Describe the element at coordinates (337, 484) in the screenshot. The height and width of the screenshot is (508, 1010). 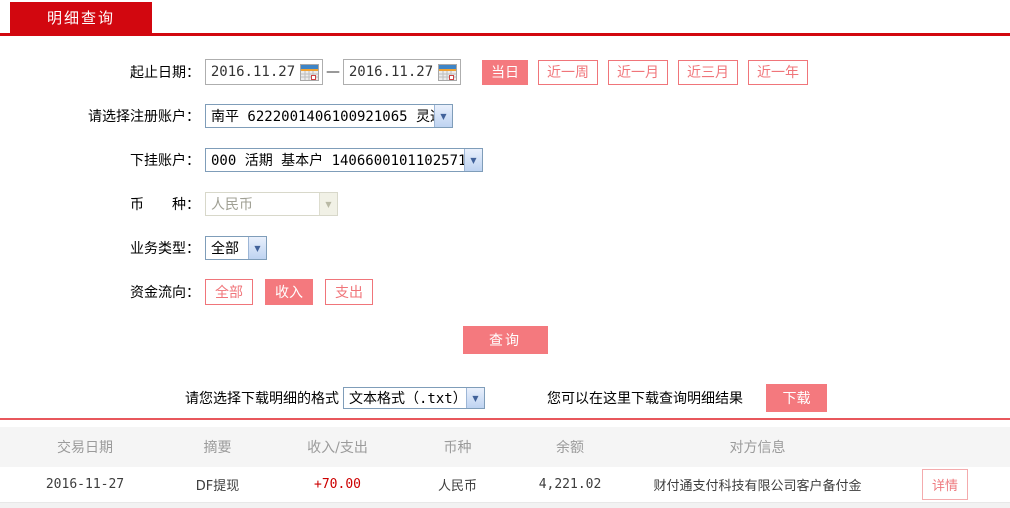
I see `cell-amount: +70.00` at that location.